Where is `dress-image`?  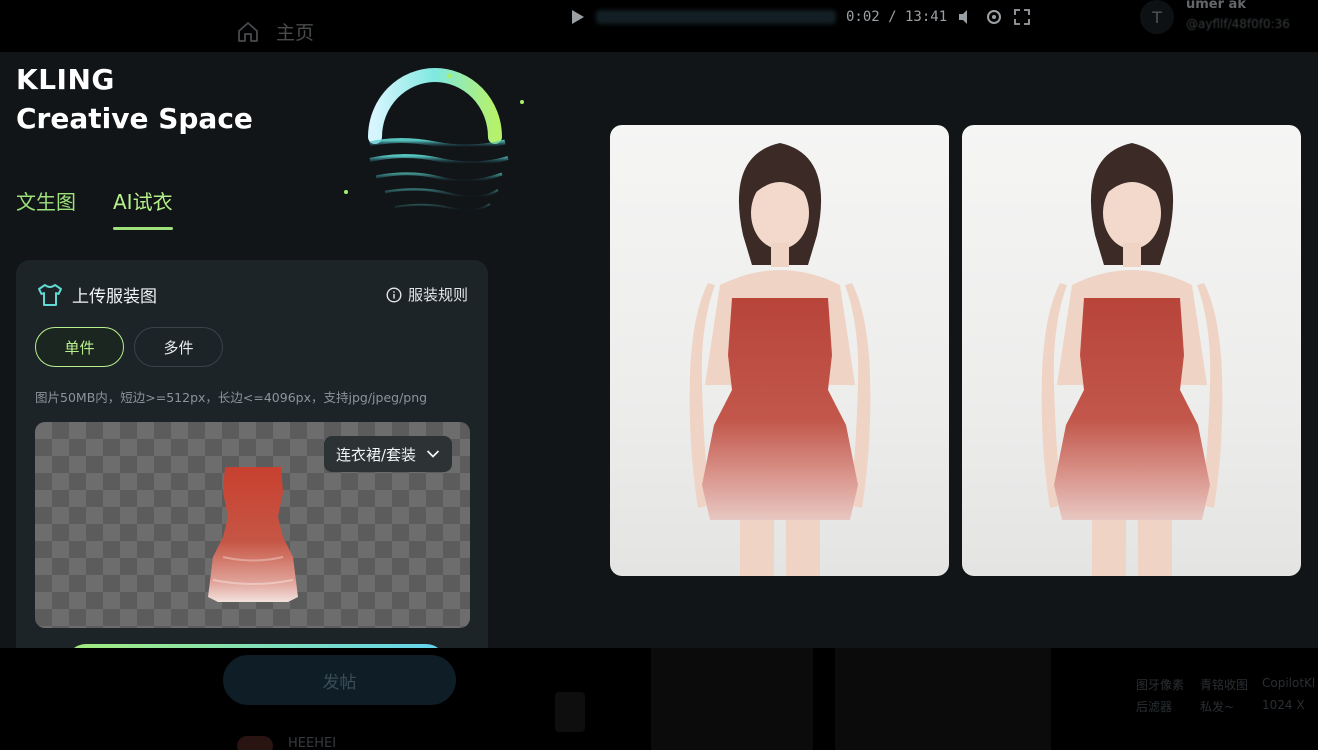
dress-image is located at coordinates (253, 534).